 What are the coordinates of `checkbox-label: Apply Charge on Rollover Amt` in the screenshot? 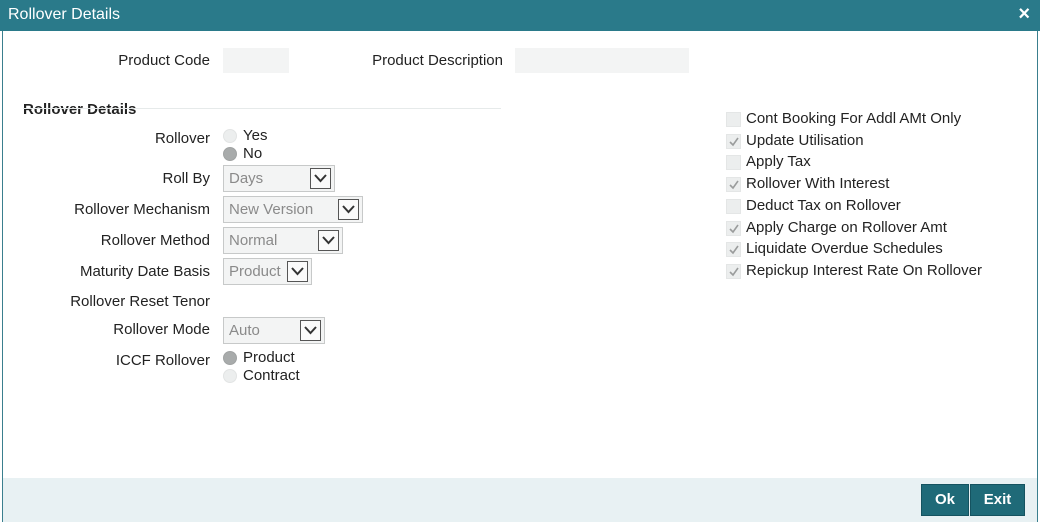 It's located at (846, 227).